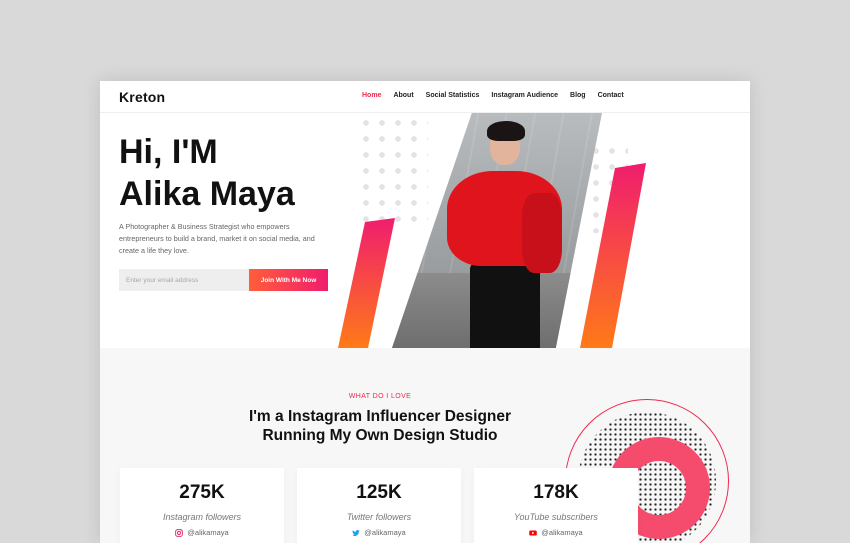 The image size is (850, 543). I want to click on nav-social-statistics: Social Statistics, so click(453, 95).